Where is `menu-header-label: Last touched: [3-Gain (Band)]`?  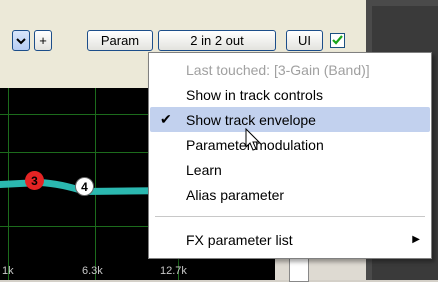 menu-header-label: Last touched: [3-Gain (Band)] is located at coordinates (278, 69).